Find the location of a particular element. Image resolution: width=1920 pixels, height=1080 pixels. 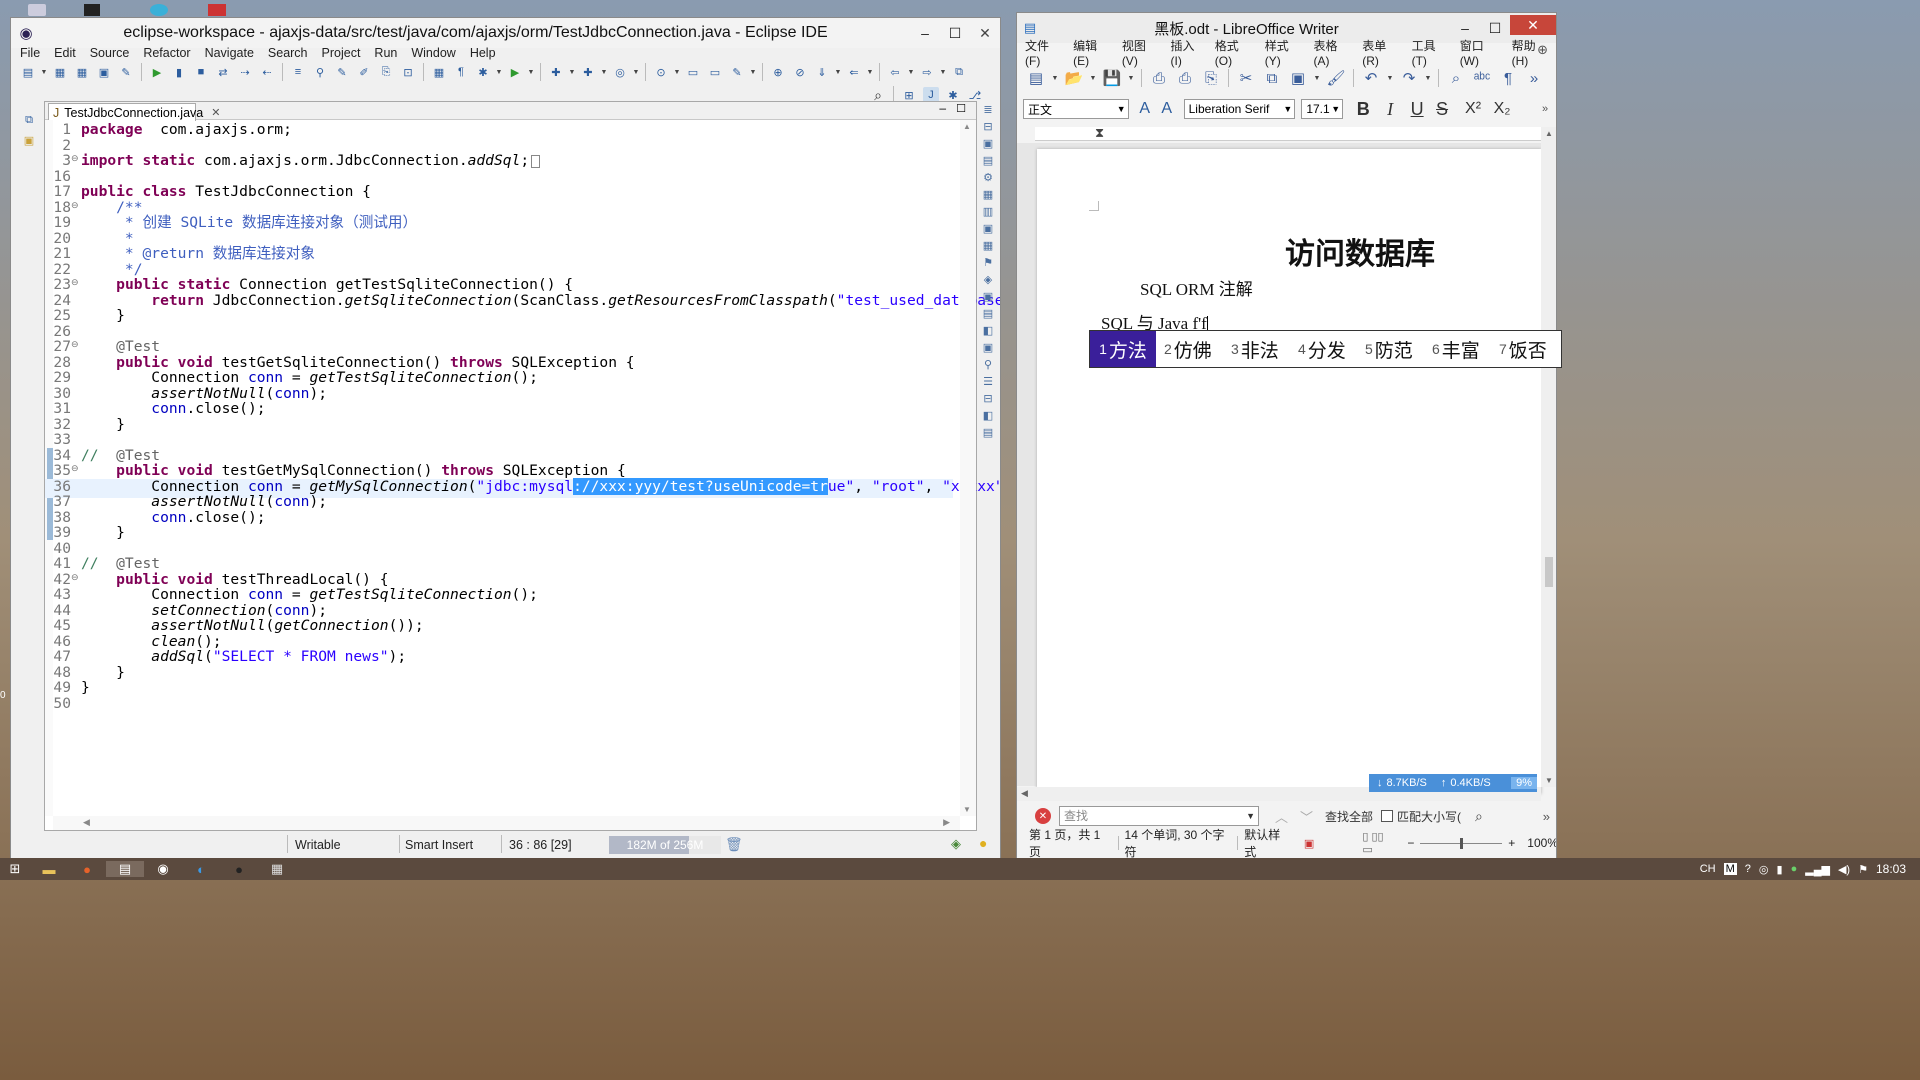

find-next-icon: ﹀ is located at coordinates (1306, 816).